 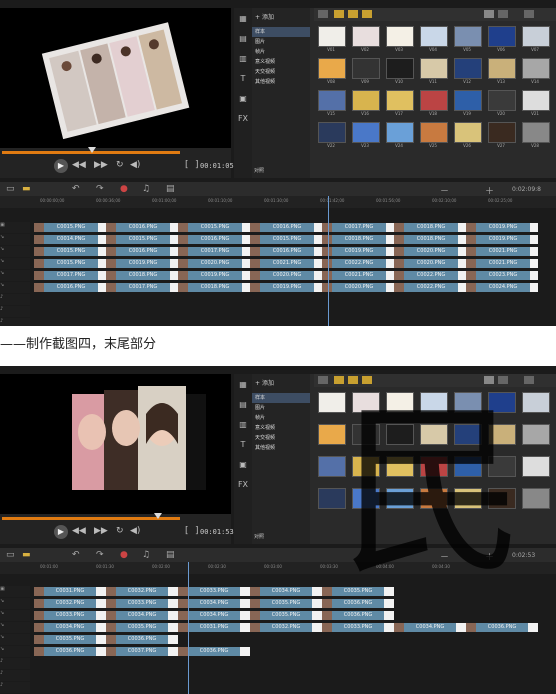 I want to click on folder-item: 天交视频, so click(x=281, y=72).